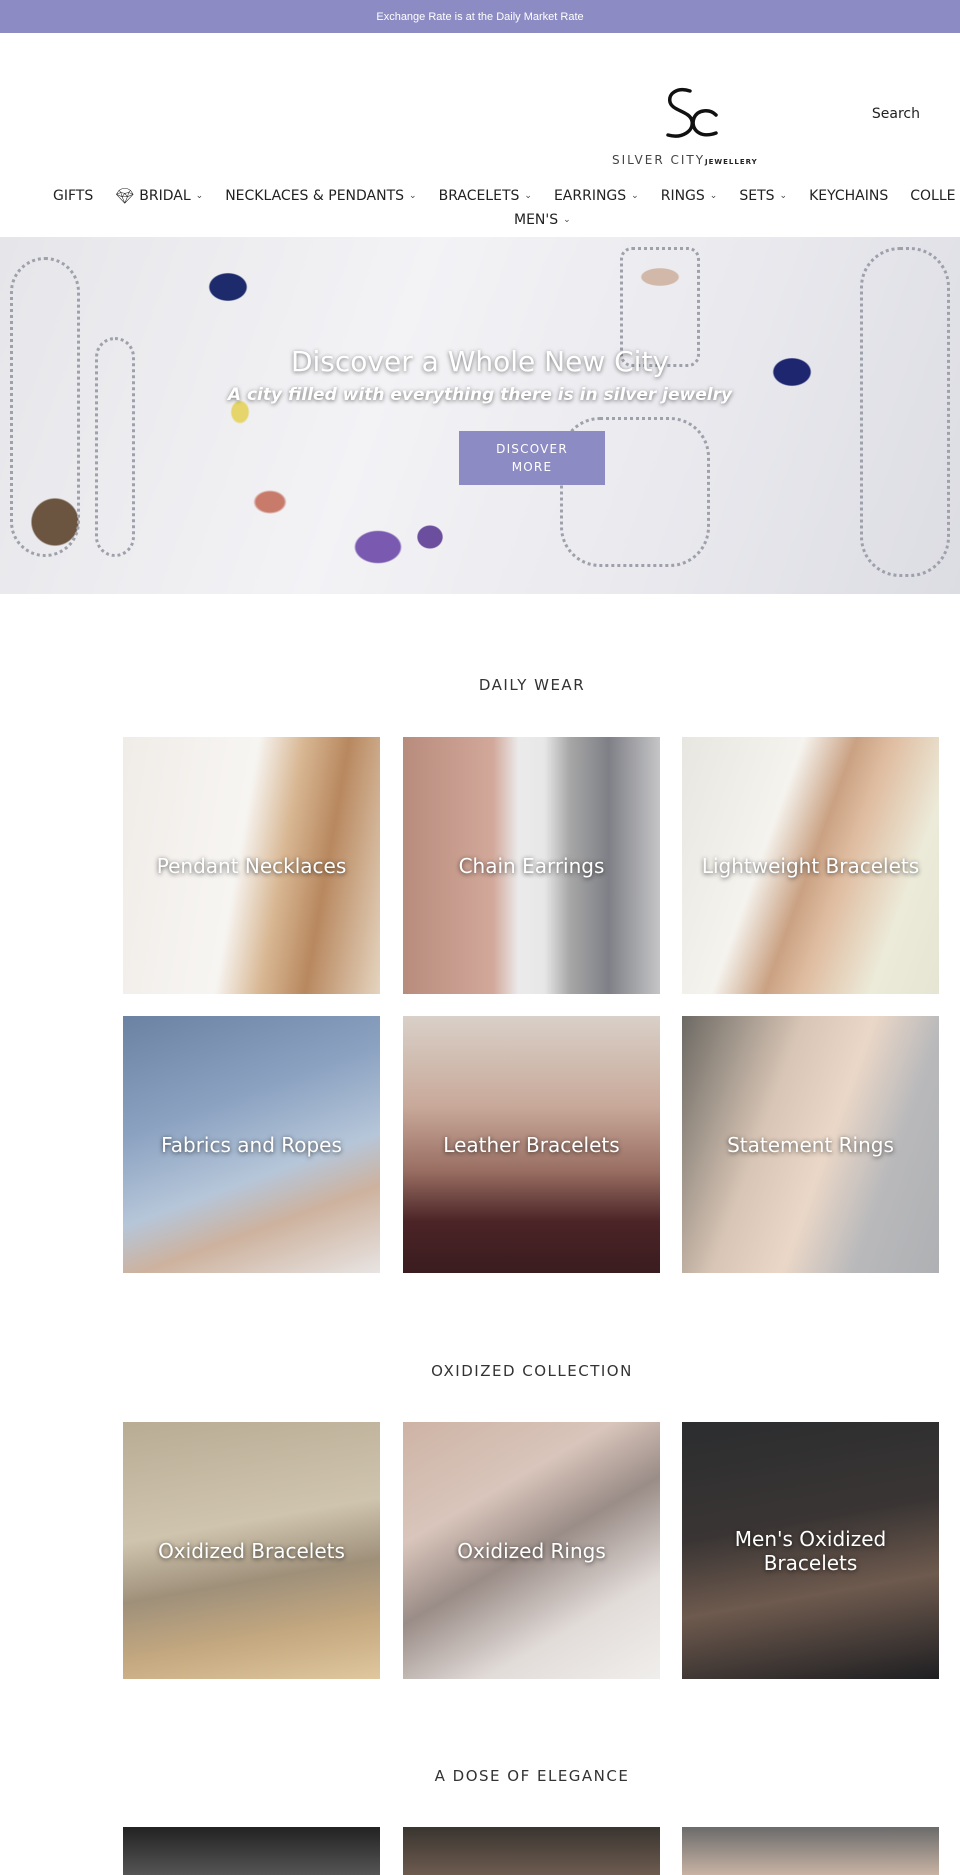  Describe the element at coordinates (125, 196) in the screenshot. I see `diamond-icon: 💎︎` at that location.